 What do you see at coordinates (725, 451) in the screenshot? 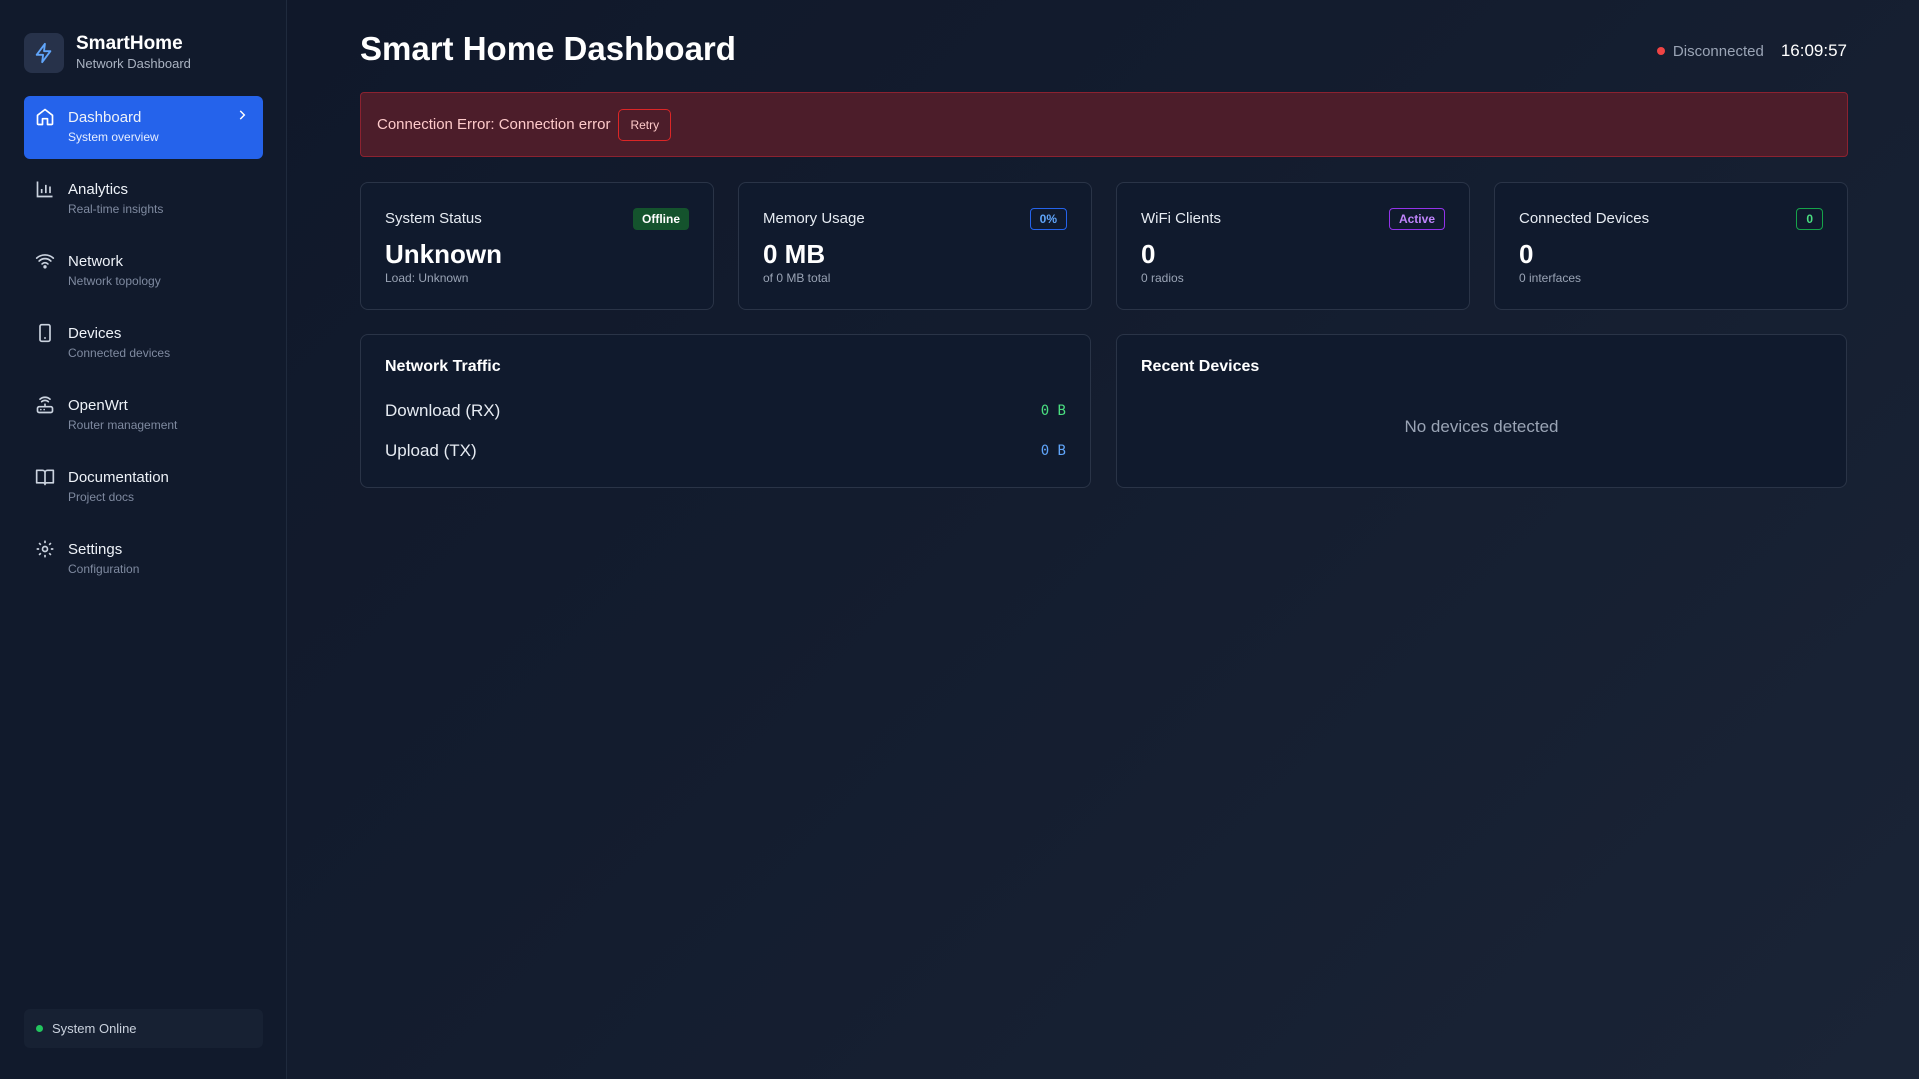
I see `upload-row: Upload (TX) 0 B` at bounding box center [725, 451].